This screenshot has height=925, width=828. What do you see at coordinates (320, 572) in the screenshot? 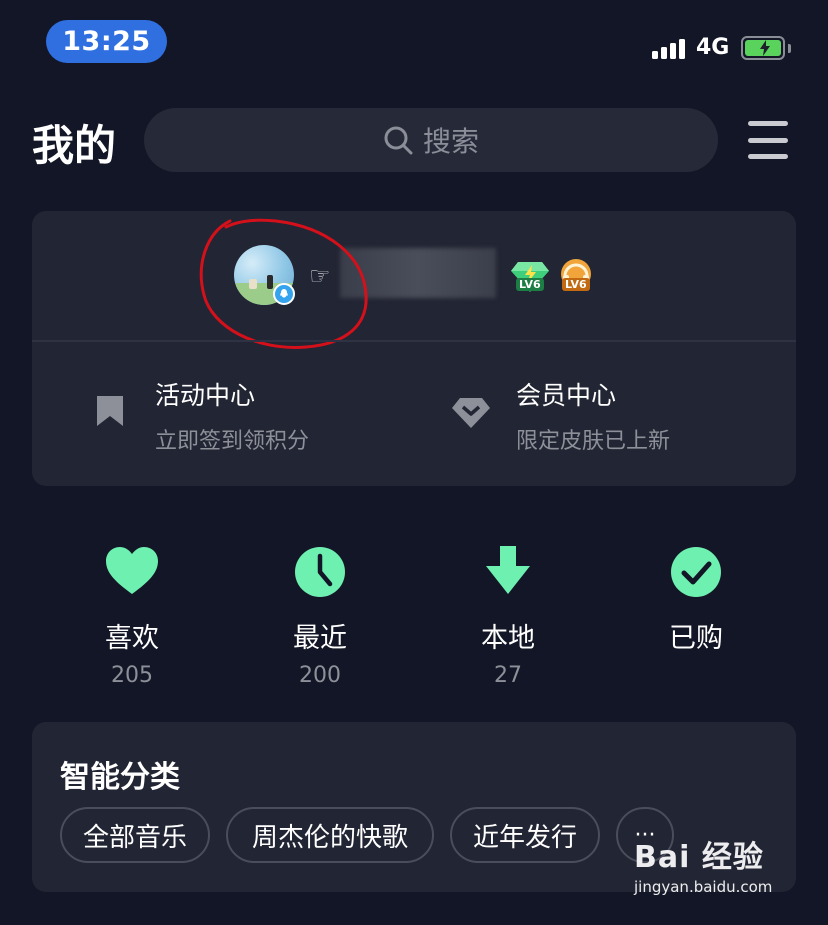
I see `clock-icon` at bounding box center [320, 572].